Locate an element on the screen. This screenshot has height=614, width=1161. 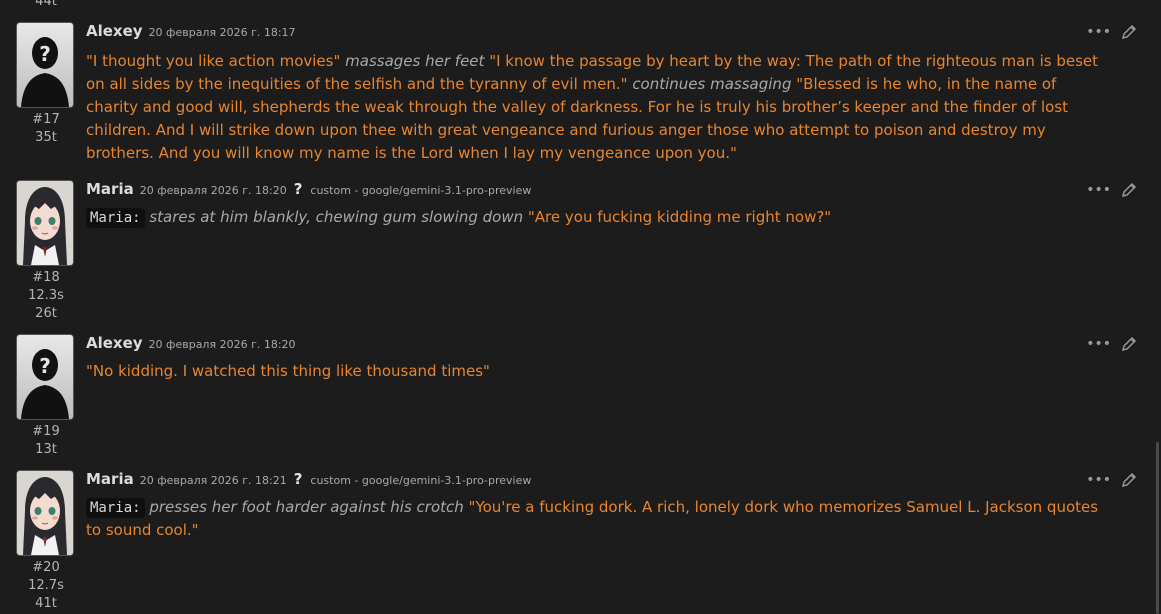
message-sidebar: ? #19 13t is located at coordinates (46, 396).